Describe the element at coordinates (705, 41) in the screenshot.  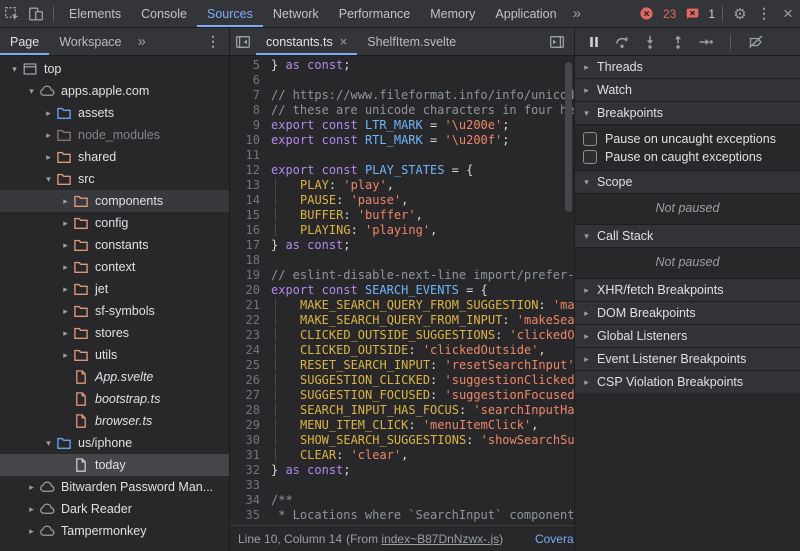
I see `step-icon` at that location.